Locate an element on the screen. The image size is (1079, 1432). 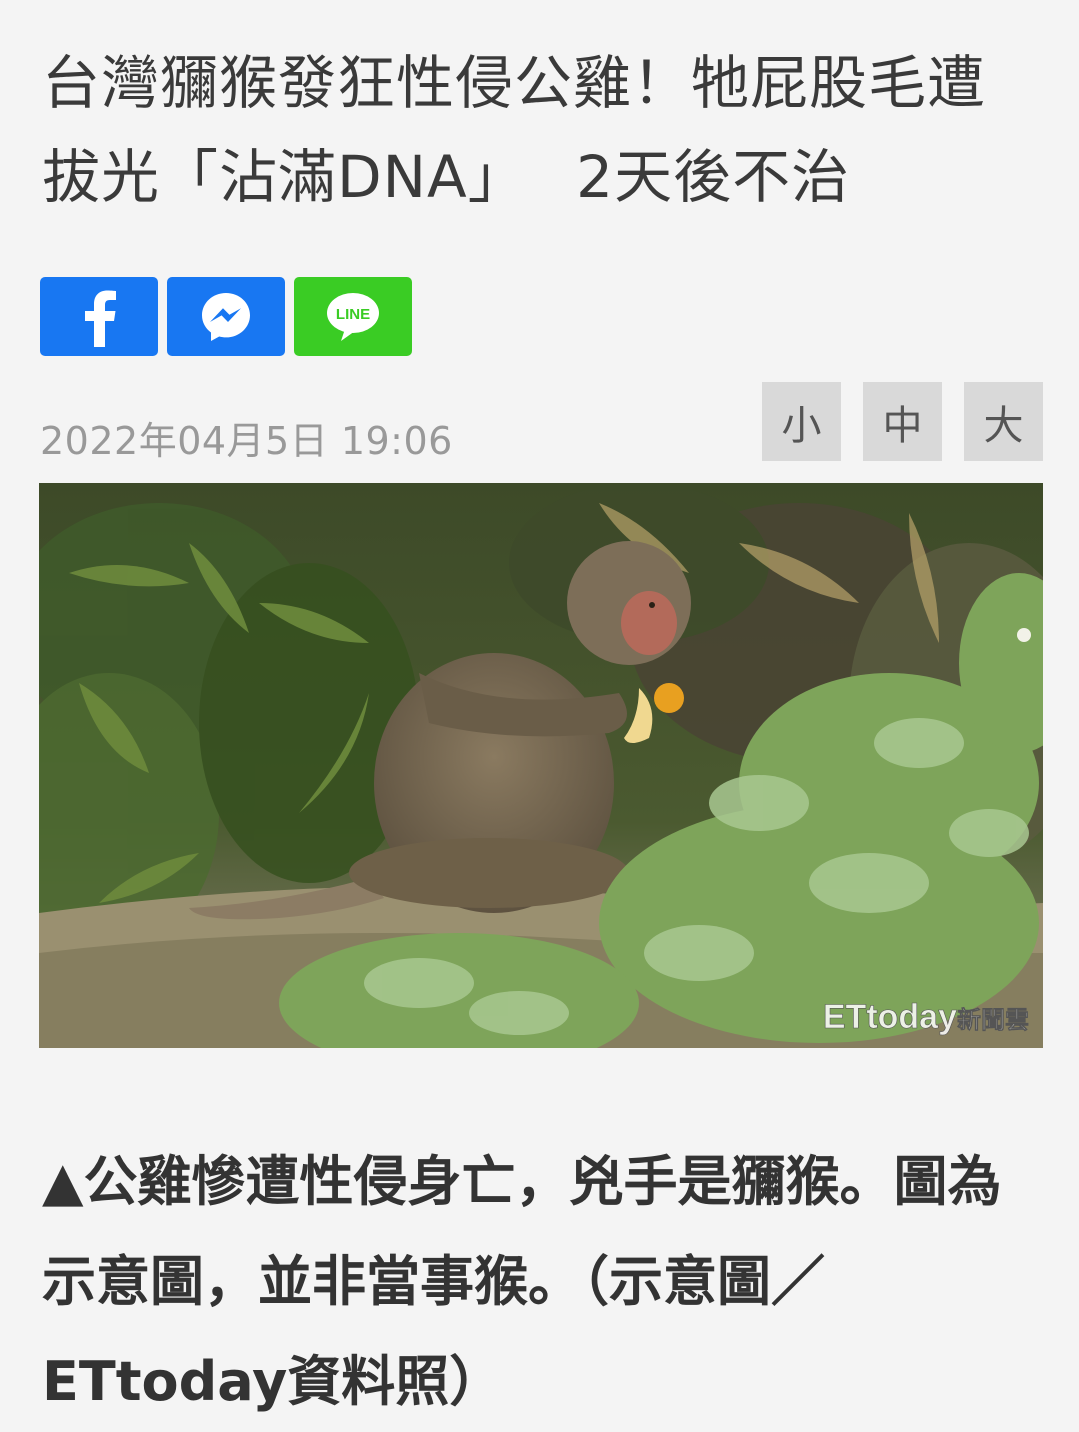
messenger-share-button is located at coordinates (226, 316).